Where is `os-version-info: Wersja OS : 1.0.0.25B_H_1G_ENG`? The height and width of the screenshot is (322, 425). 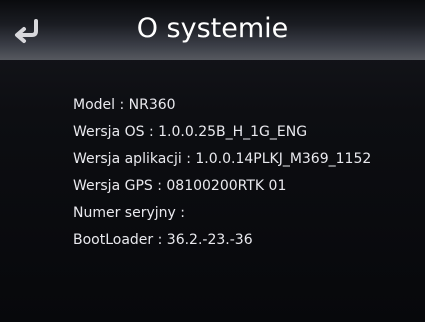
os-version-info: Wersja OS : 1.0.0.25B_H_1G_ENG is located at coordinates (190, 132).